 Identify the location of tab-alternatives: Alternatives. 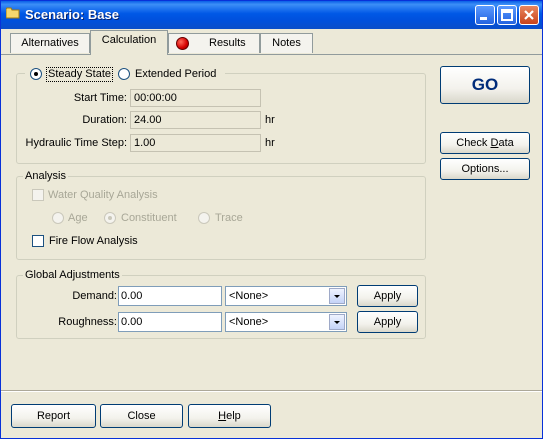
(50, 43).